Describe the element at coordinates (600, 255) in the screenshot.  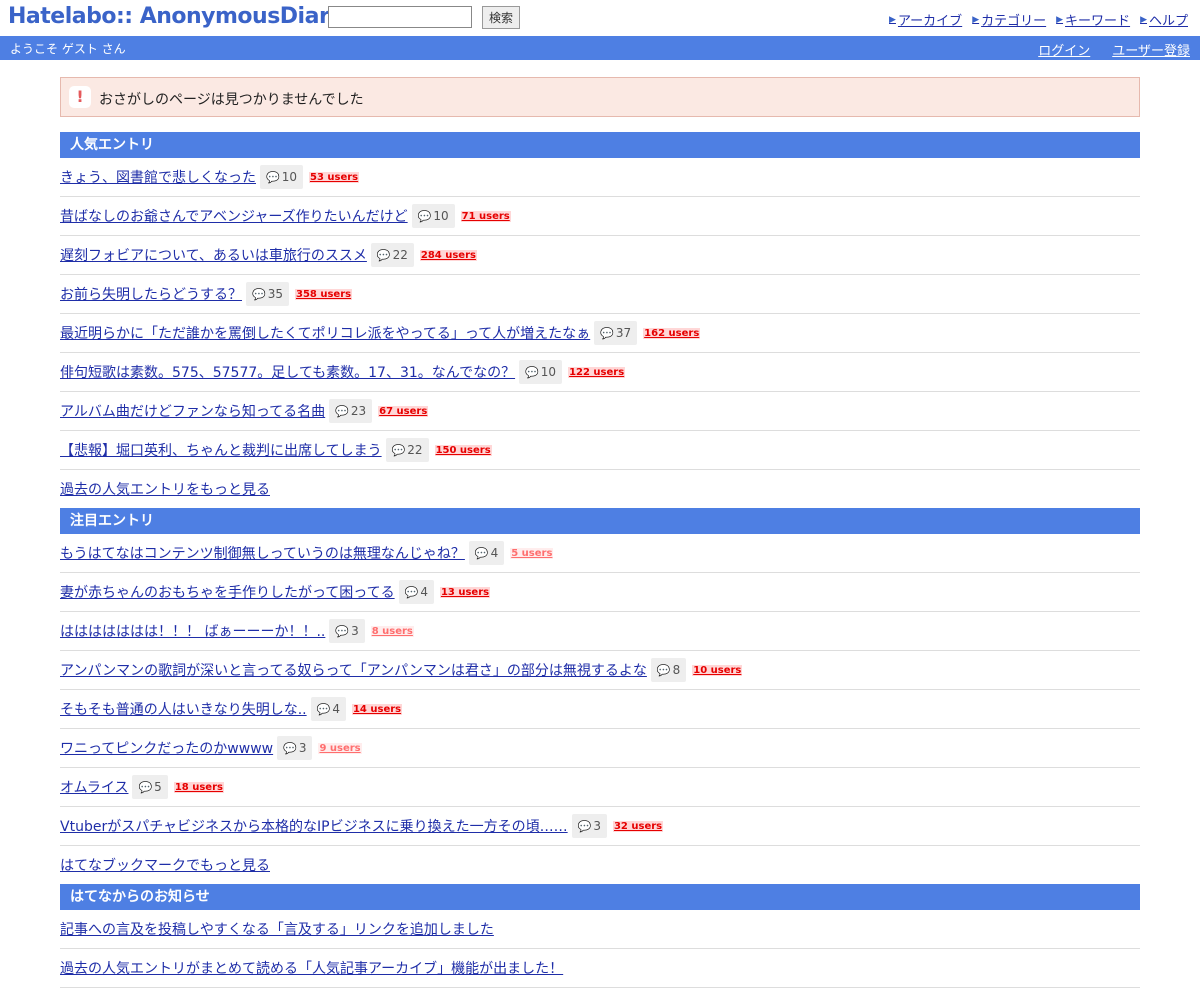
I see `entry-row: 遅刻フォビアについて、あるいは車旅行のススメ 💬 22 284 users` at that location.